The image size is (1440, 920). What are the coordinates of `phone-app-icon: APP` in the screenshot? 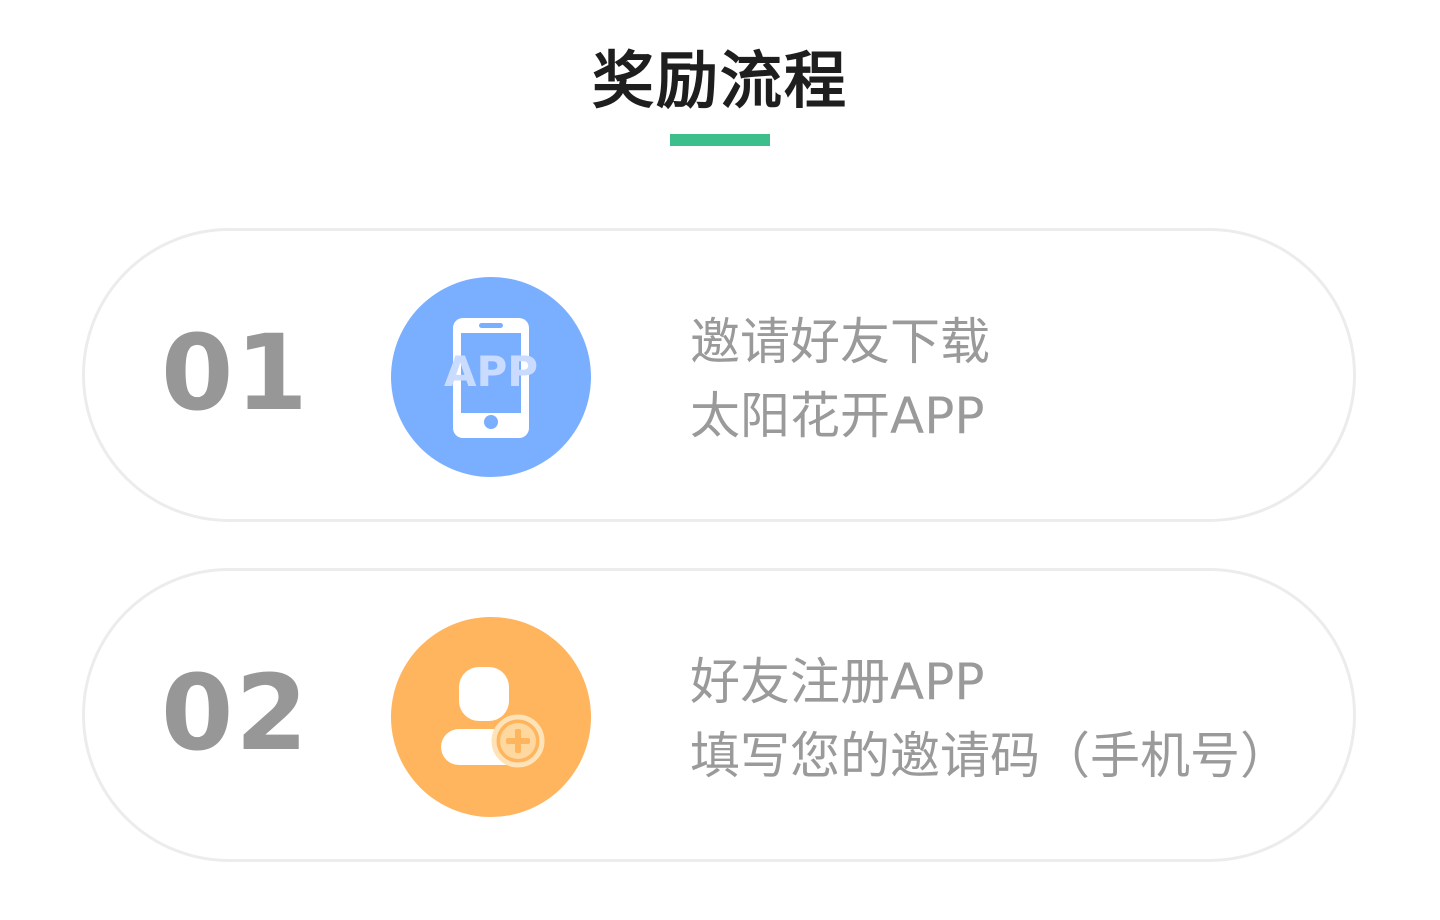 It's located at (491, 378).